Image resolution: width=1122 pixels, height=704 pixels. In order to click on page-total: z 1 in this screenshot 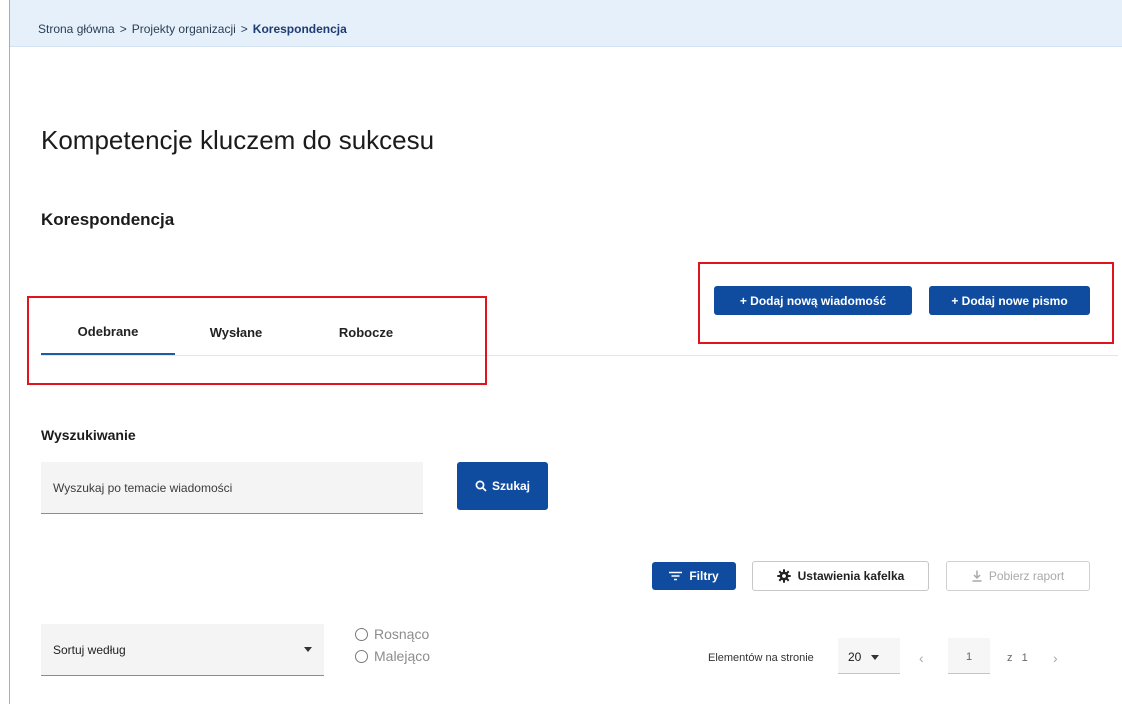, I will do `click(1017, 658)`.